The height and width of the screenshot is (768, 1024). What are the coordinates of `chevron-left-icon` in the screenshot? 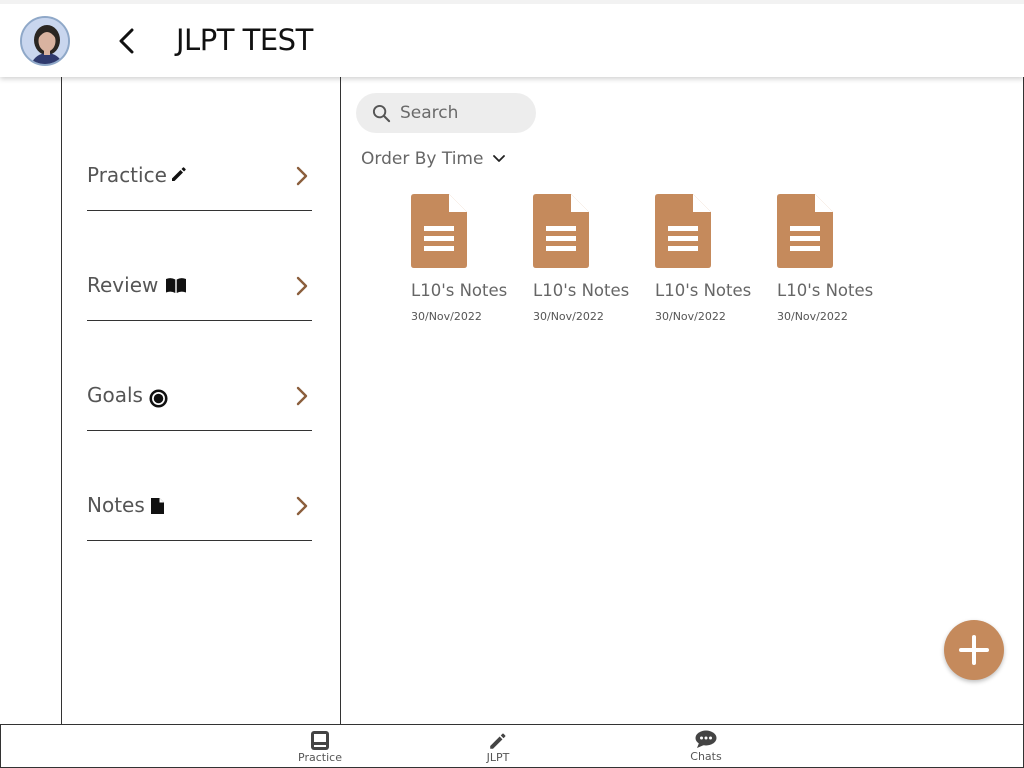 It's located at (126, 41).